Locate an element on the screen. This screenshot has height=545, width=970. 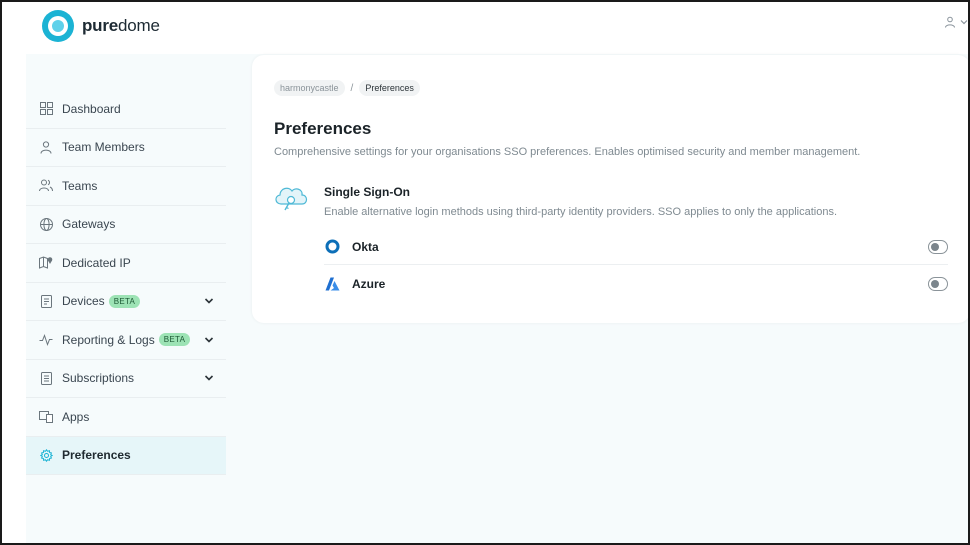
dashboard-icon is located at coordinates (46, 109).